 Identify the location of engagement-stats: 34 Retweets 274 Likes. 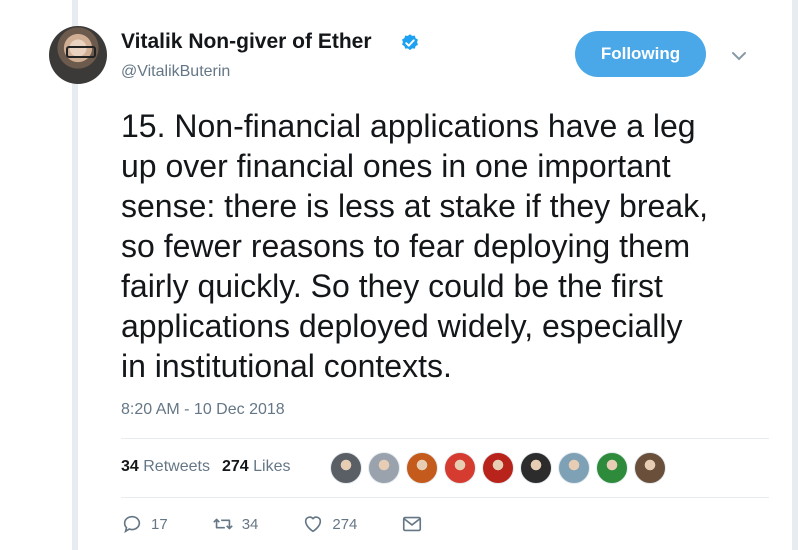
(205, 467).